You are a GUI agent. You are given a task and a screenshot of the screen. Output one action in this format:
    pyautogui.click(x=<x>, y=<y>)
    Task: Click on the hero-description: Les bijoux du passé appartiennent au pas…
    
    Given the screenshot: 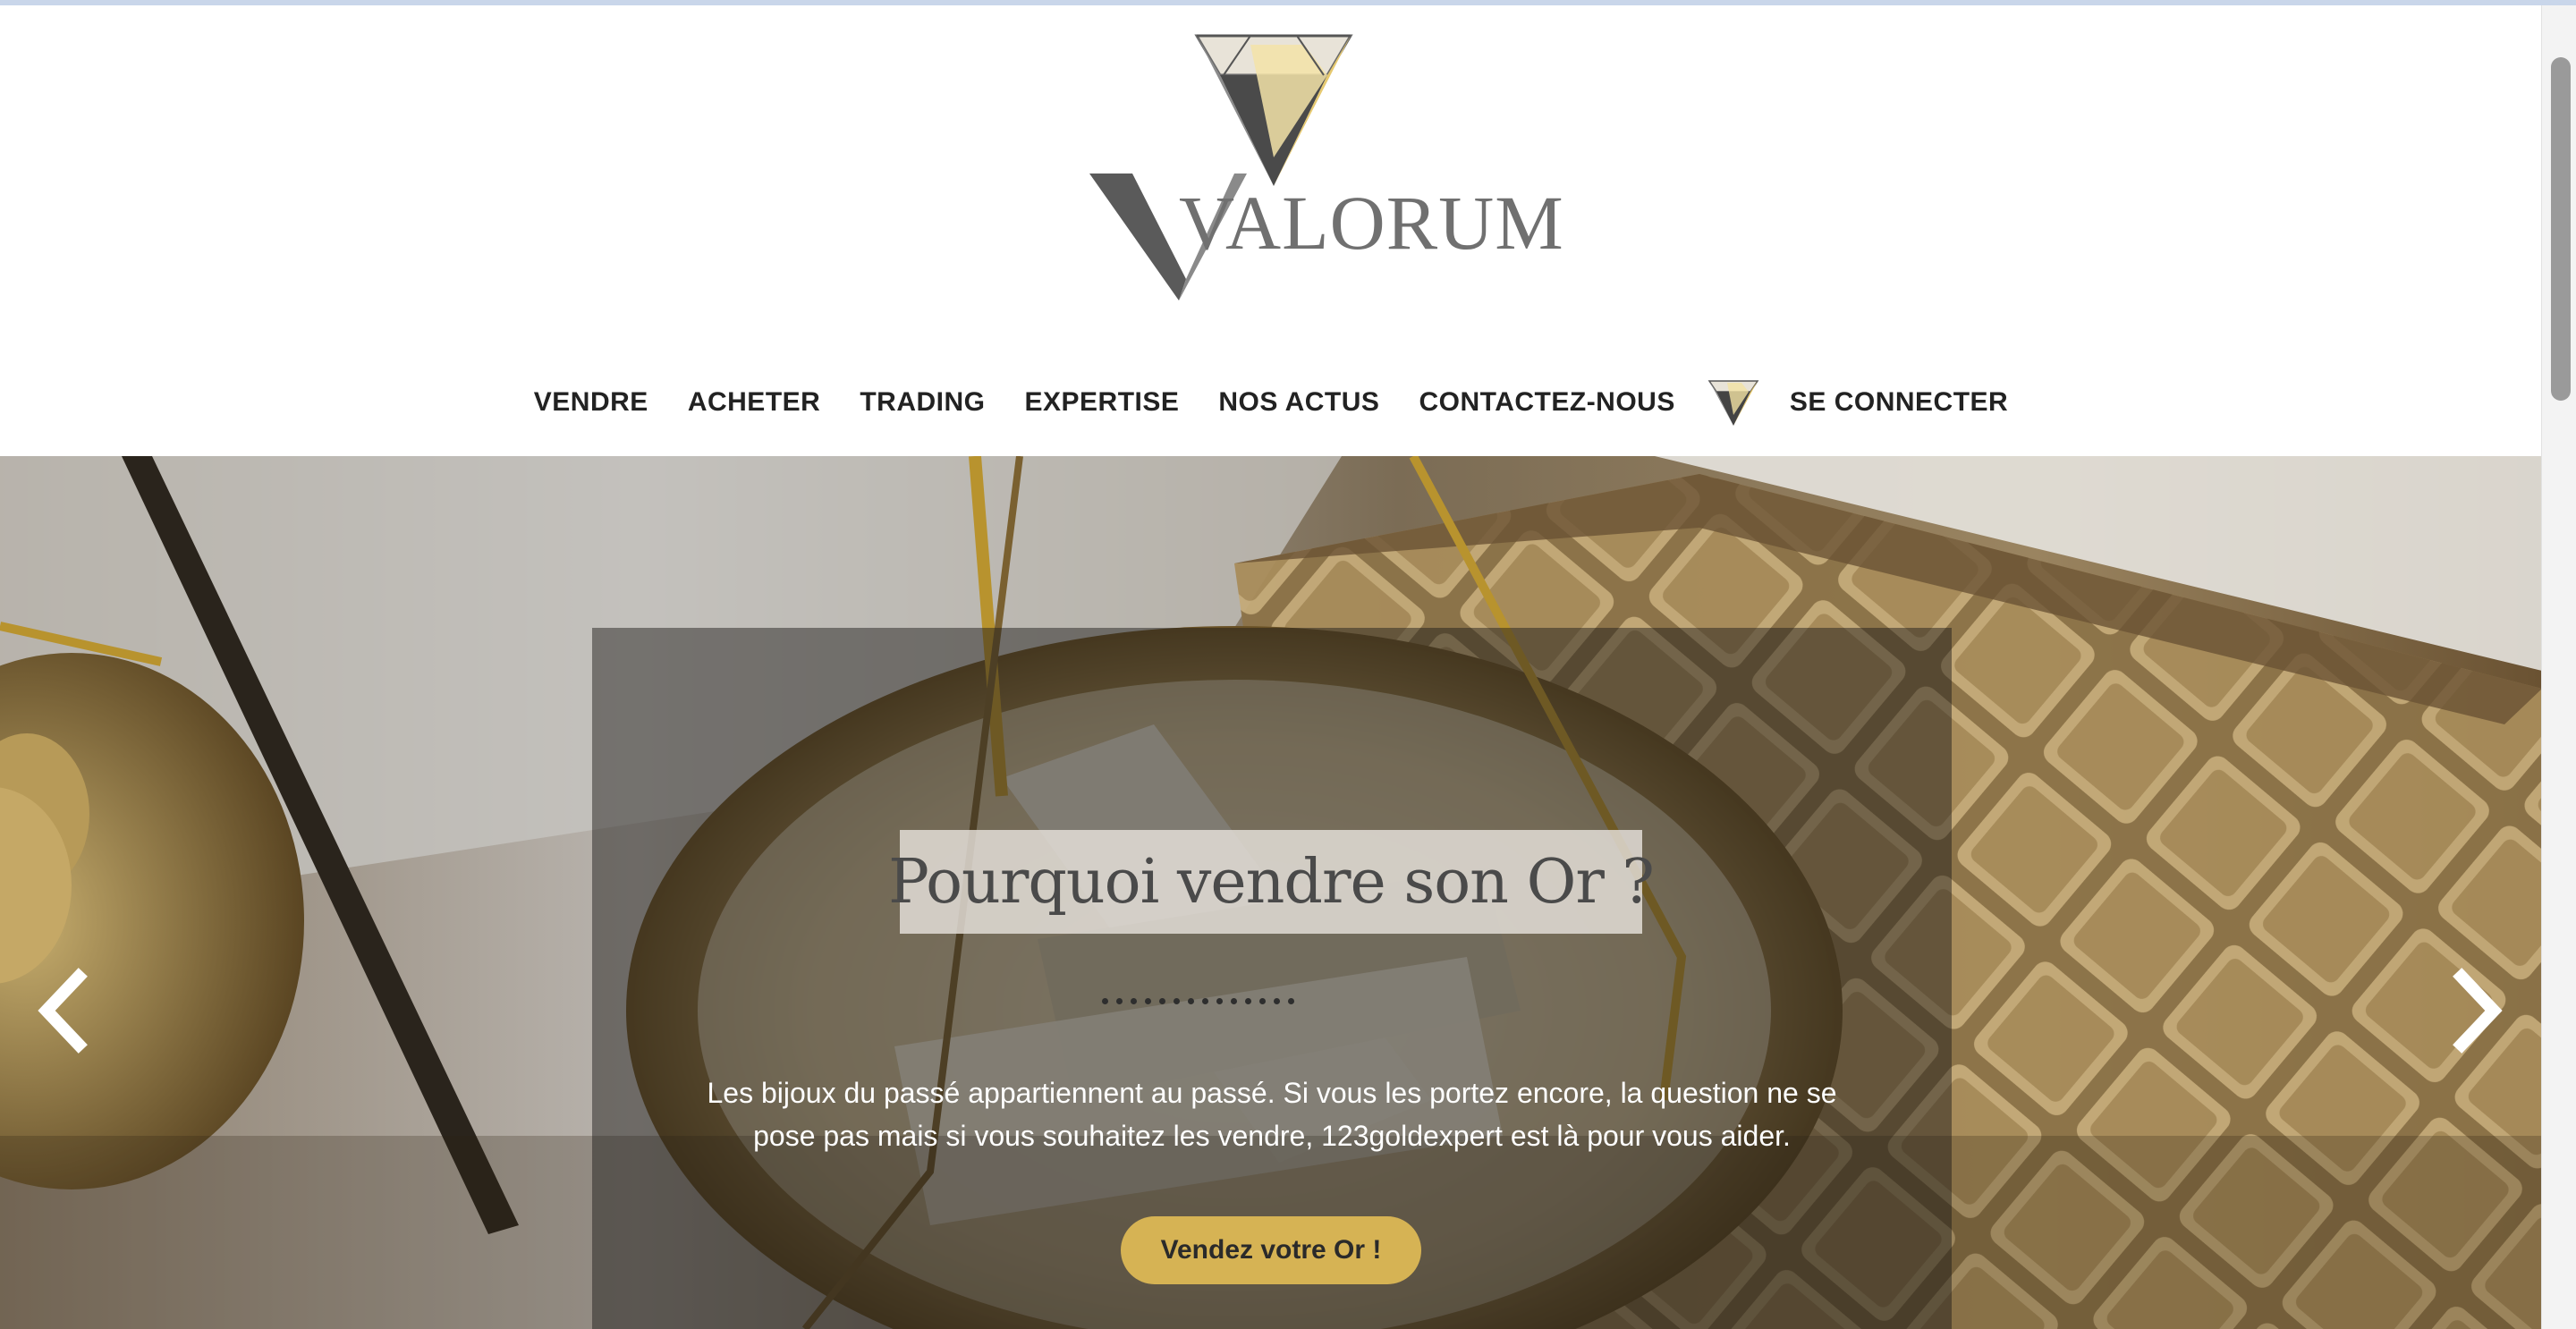 What is the action you would take?
    pyautogui.click(x=1272, y=1114)
    